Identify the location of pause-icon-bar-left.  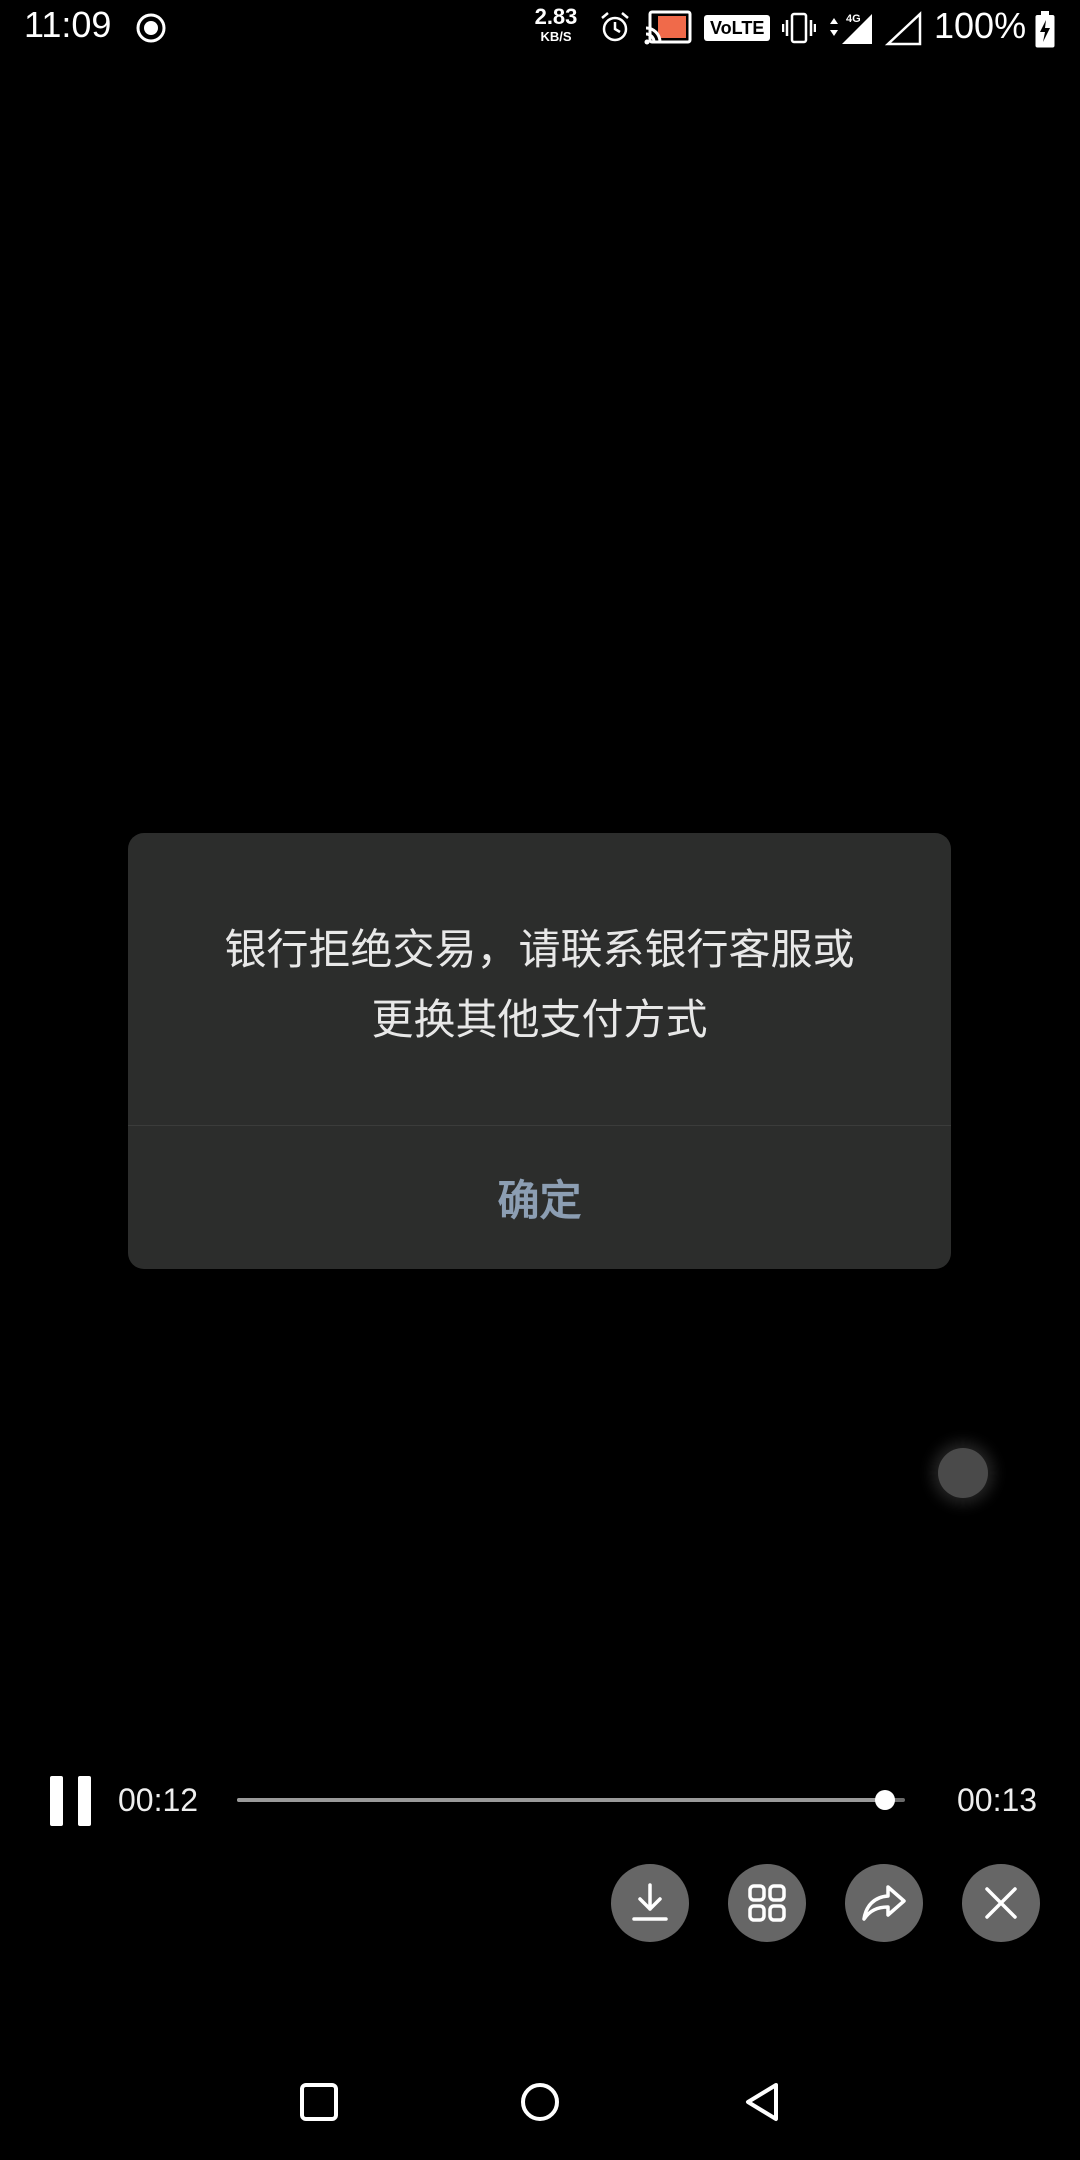
(56, 1801).